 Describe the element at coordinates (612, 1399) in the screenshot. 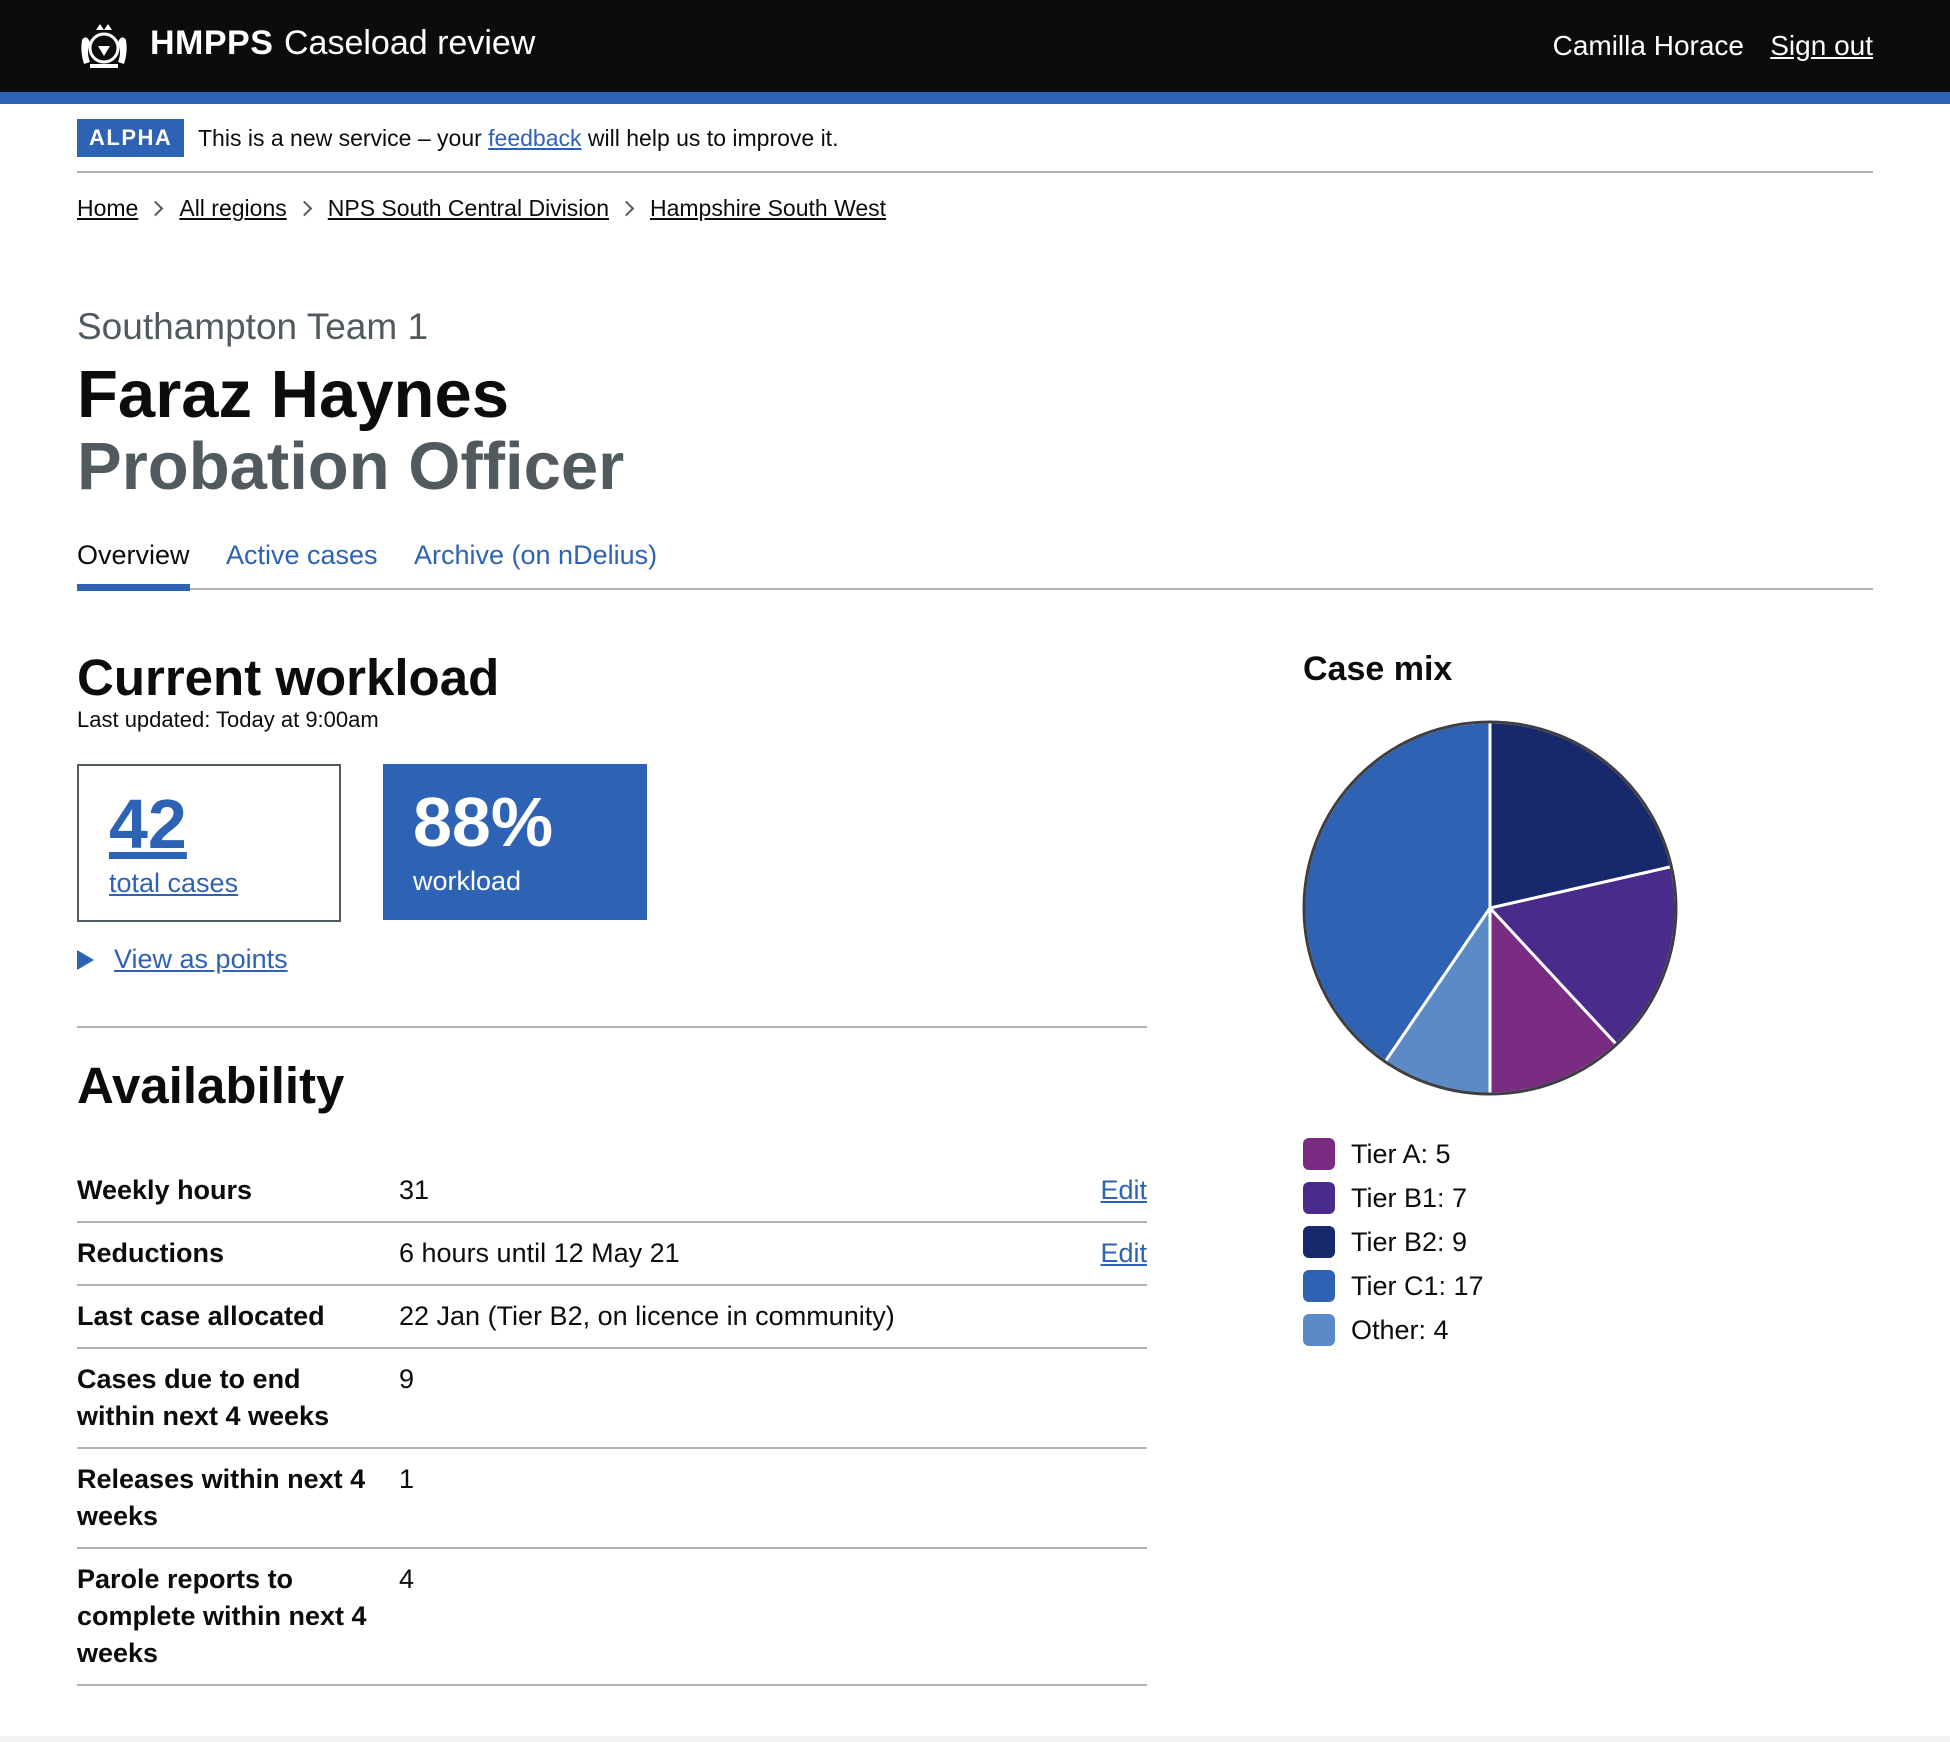

I see `summary-row-cases-due: Cases due to end within next 4 weeks 9` at that location.